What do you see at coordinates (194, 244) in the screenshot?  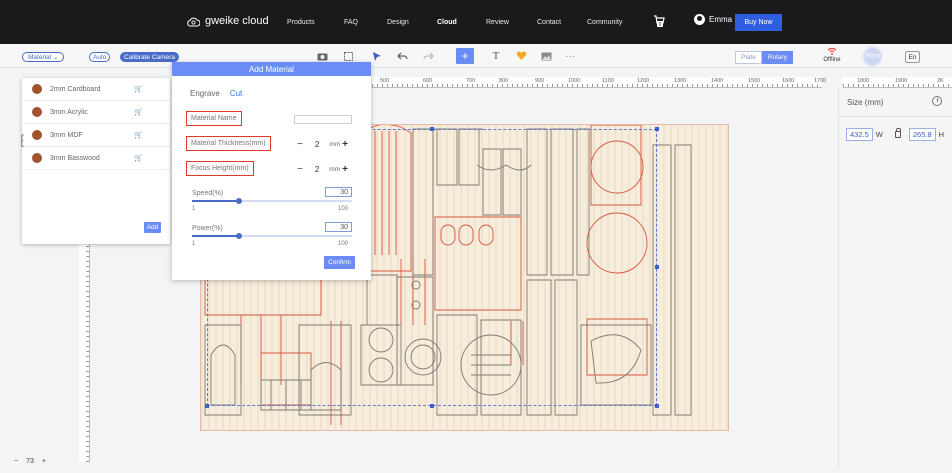 I see `slider-min: 1` at bounding box center [194, 244].